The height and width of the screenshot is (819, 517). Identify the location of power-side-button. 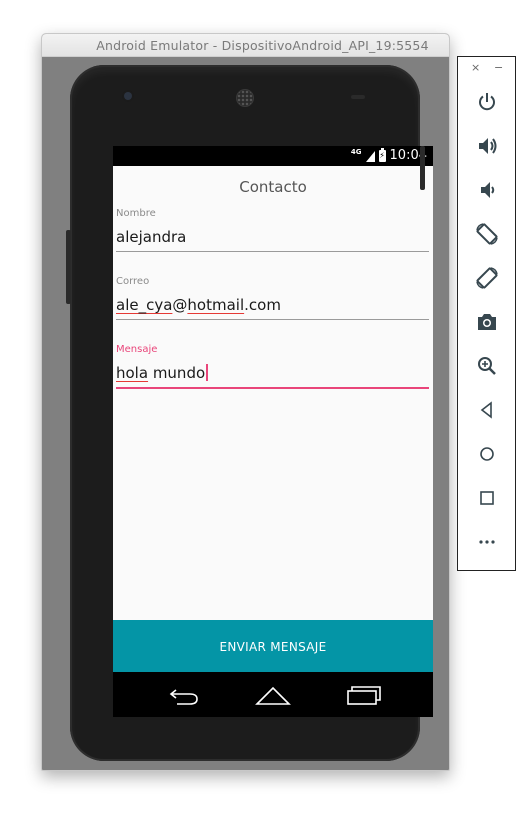
(422, 168).